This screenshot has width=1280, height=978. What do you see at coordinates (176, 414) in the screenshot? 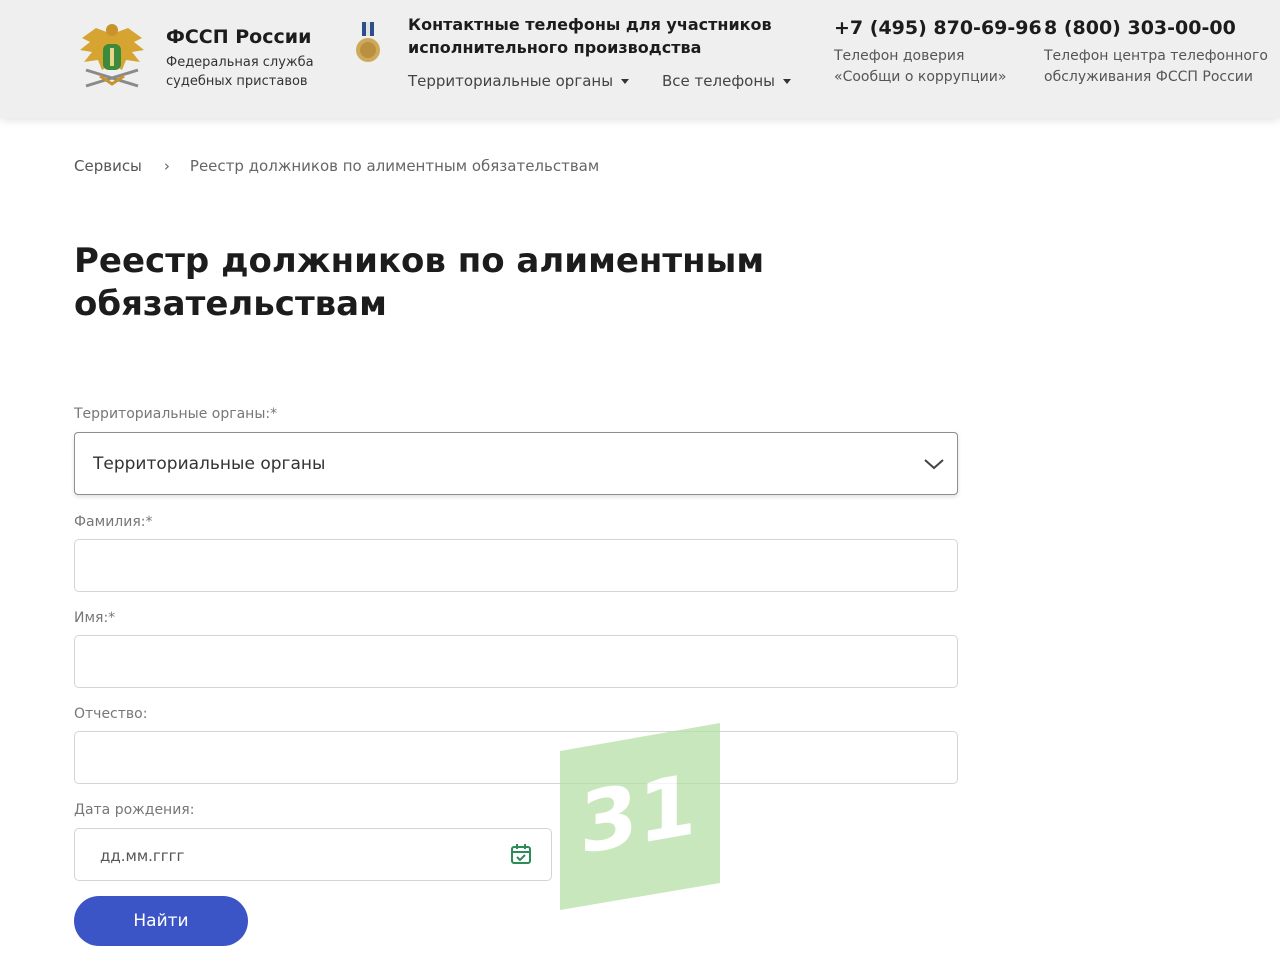
I see `territorial-label: Территориальные органы:*` at bounding box center [176, 414].